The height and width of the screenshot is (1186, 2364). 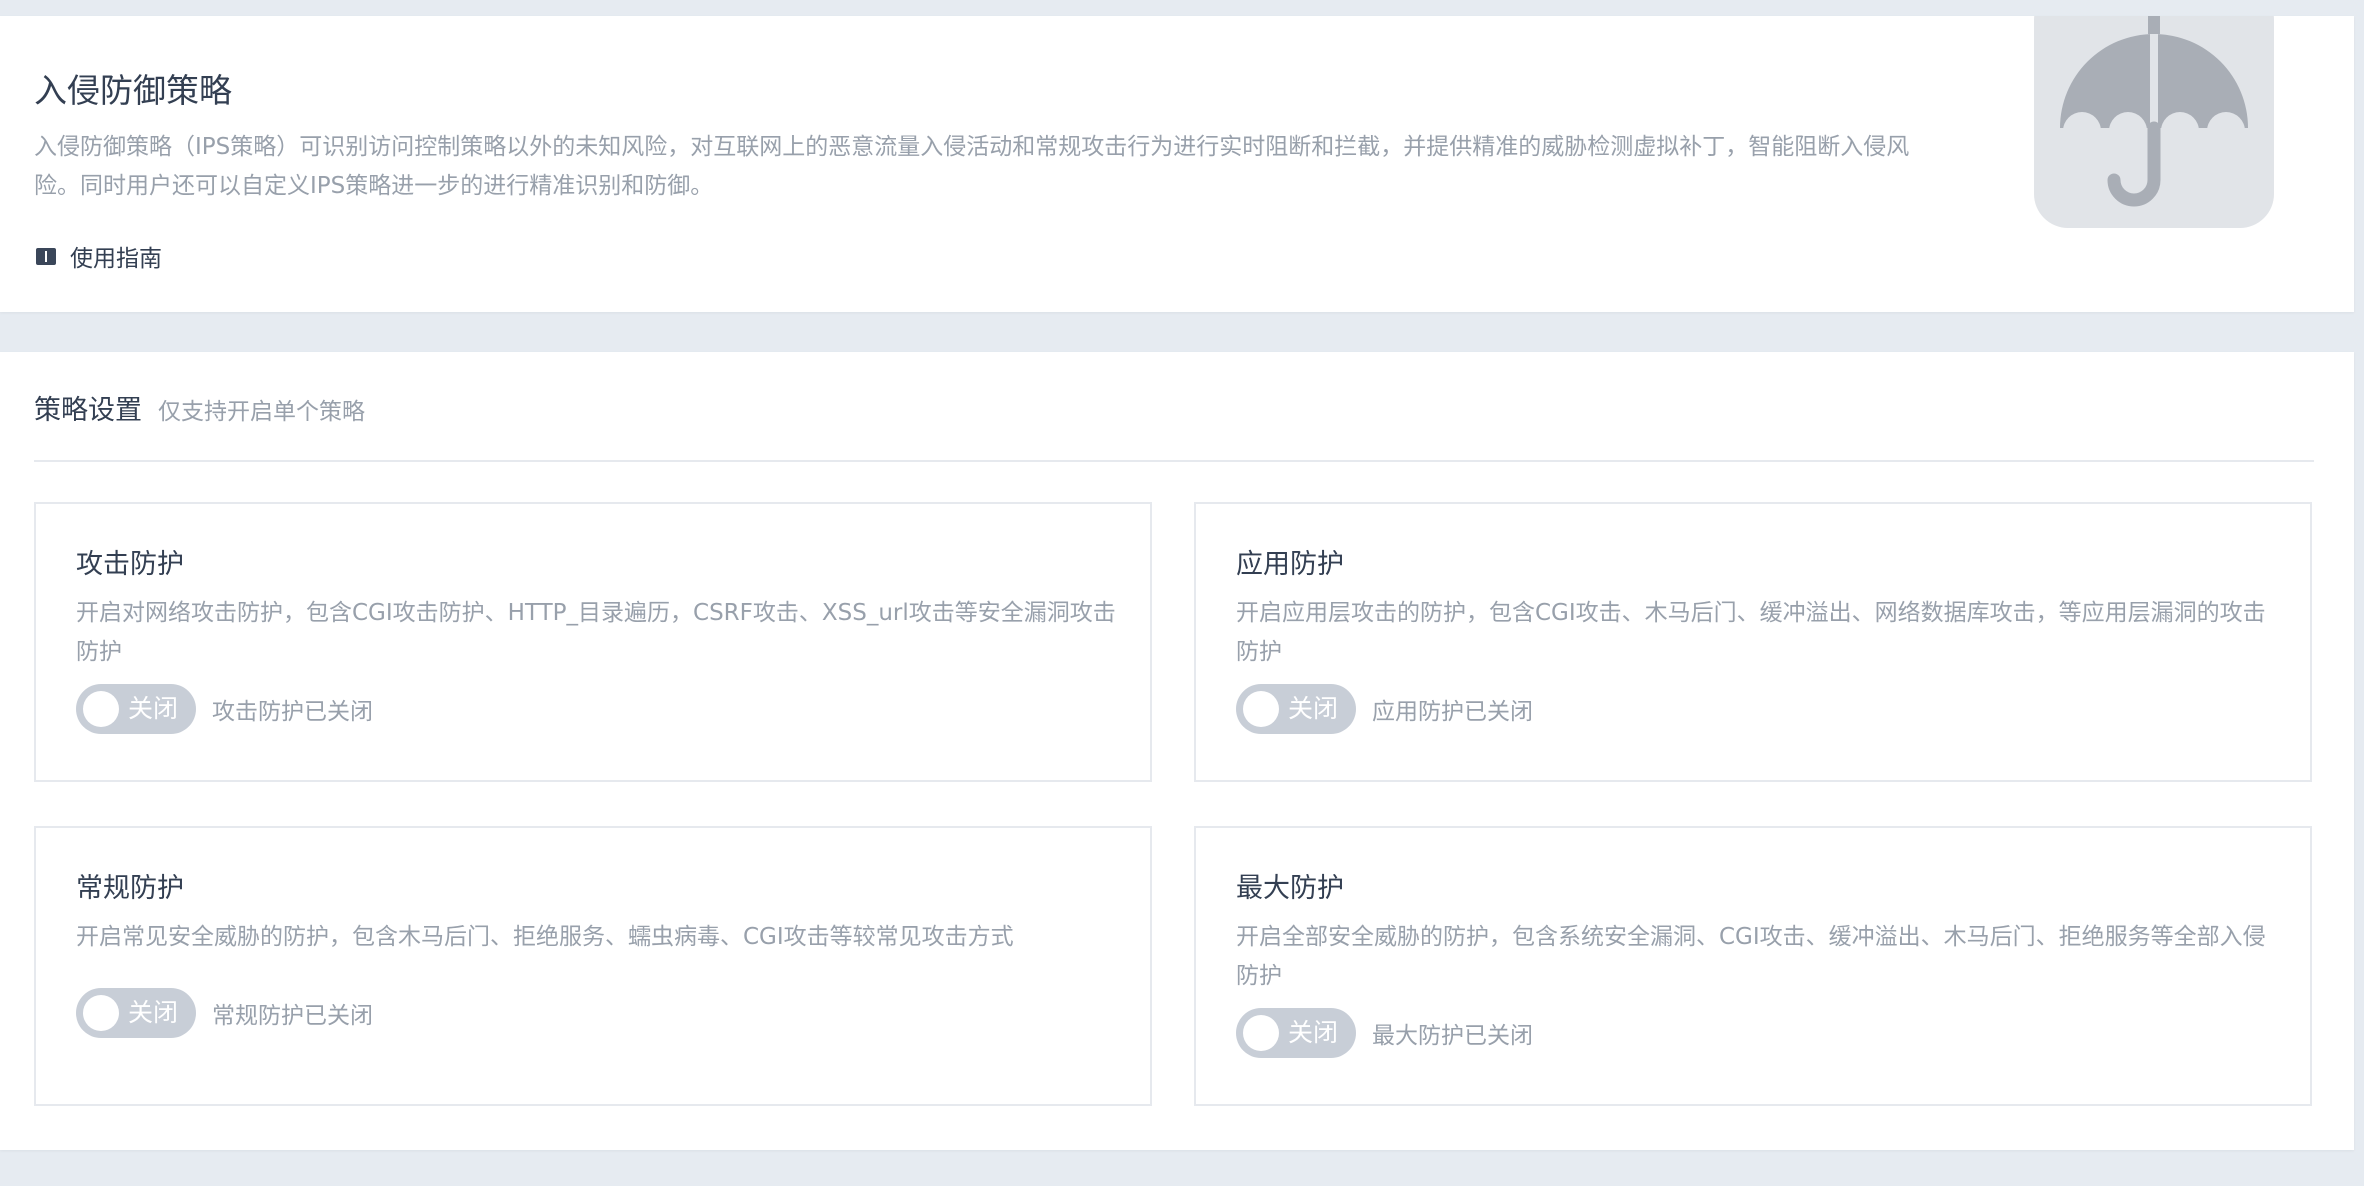 I want to click on settings-title: 策略设置, so click(x=88, y=410).